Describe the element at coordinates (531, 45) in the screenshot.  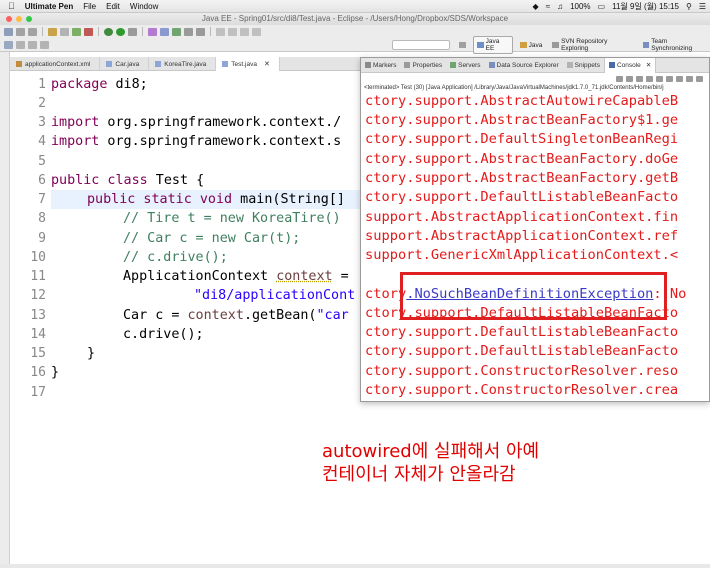
I see `perspective-java: Java` at that location.